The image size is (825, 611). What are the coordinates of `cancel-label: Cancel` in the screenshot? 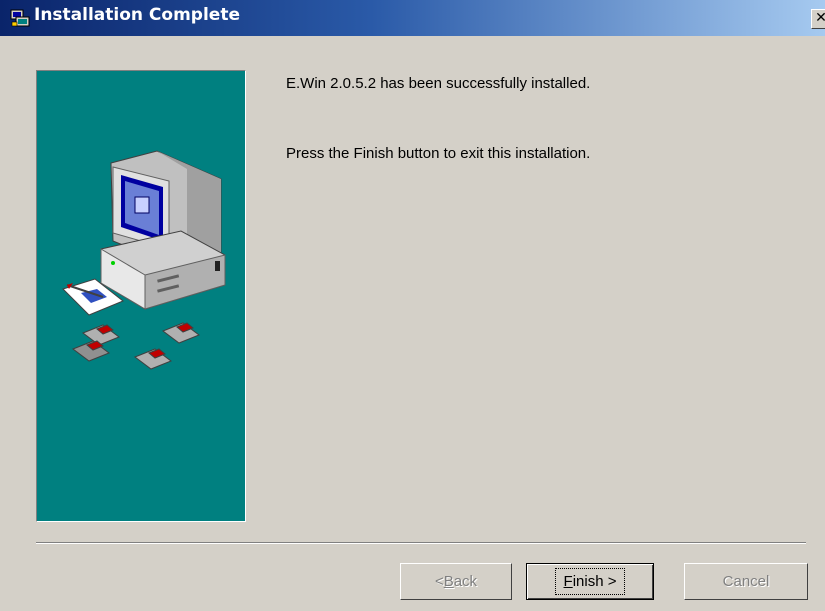 It's located at (746, 581).